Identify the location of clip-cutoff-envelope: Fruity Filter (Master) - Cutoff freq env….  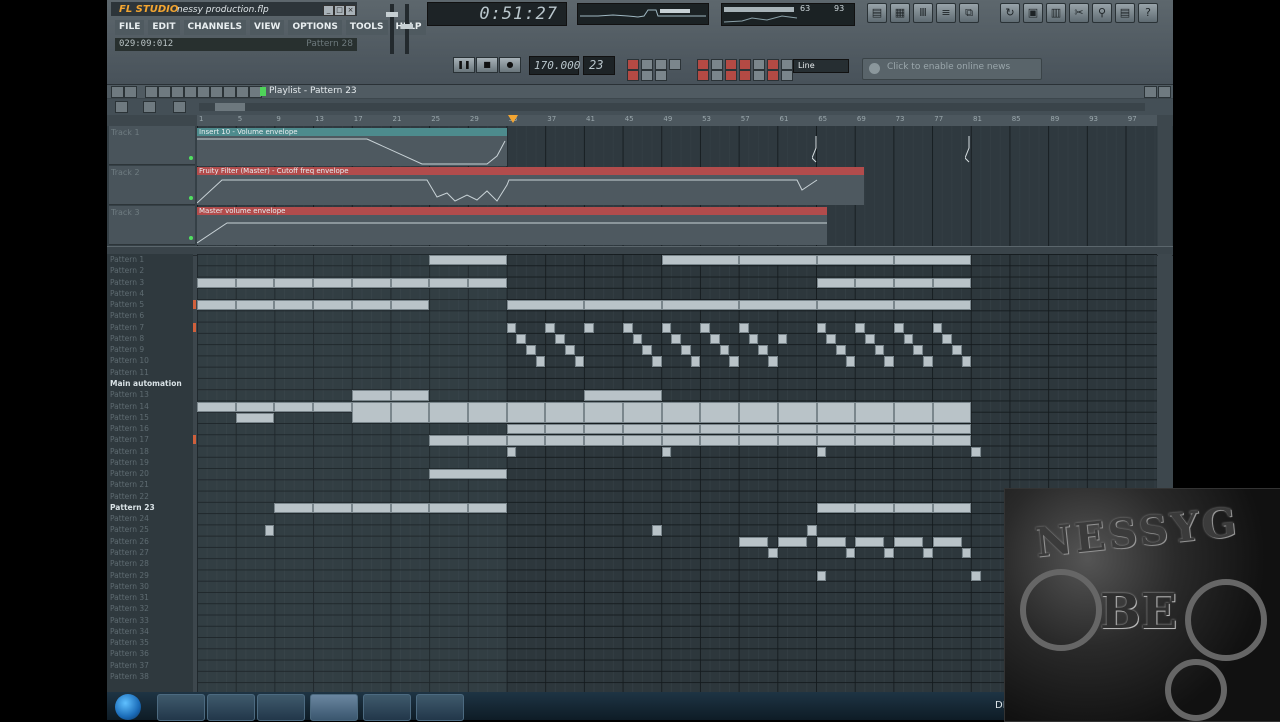
(530, 186).